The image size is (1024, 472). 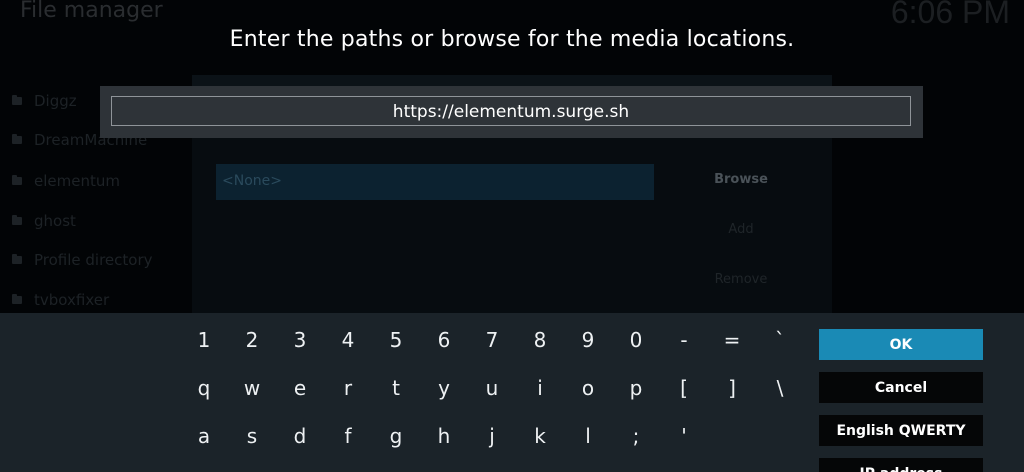 I want to click on key-2-0: a, so click(x=204, y=436).